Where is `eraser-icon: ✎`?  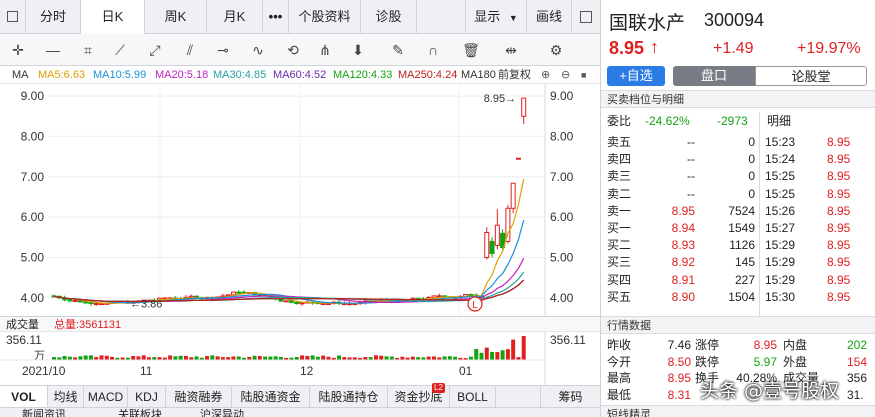 eraser-icon: ✎ is located at coordinates (398, 50).